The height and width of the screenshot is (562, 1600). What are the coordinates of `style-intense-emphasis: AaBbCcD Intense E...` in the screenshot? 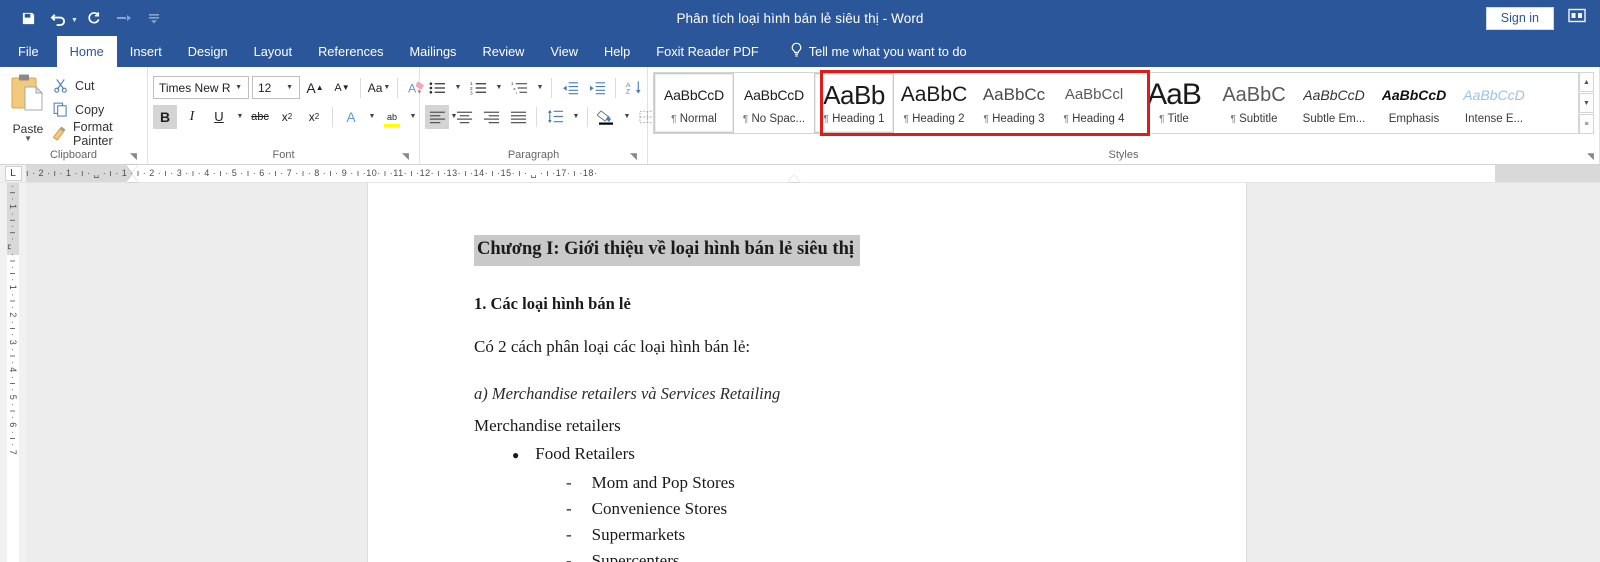 It's located at (1494, 103).